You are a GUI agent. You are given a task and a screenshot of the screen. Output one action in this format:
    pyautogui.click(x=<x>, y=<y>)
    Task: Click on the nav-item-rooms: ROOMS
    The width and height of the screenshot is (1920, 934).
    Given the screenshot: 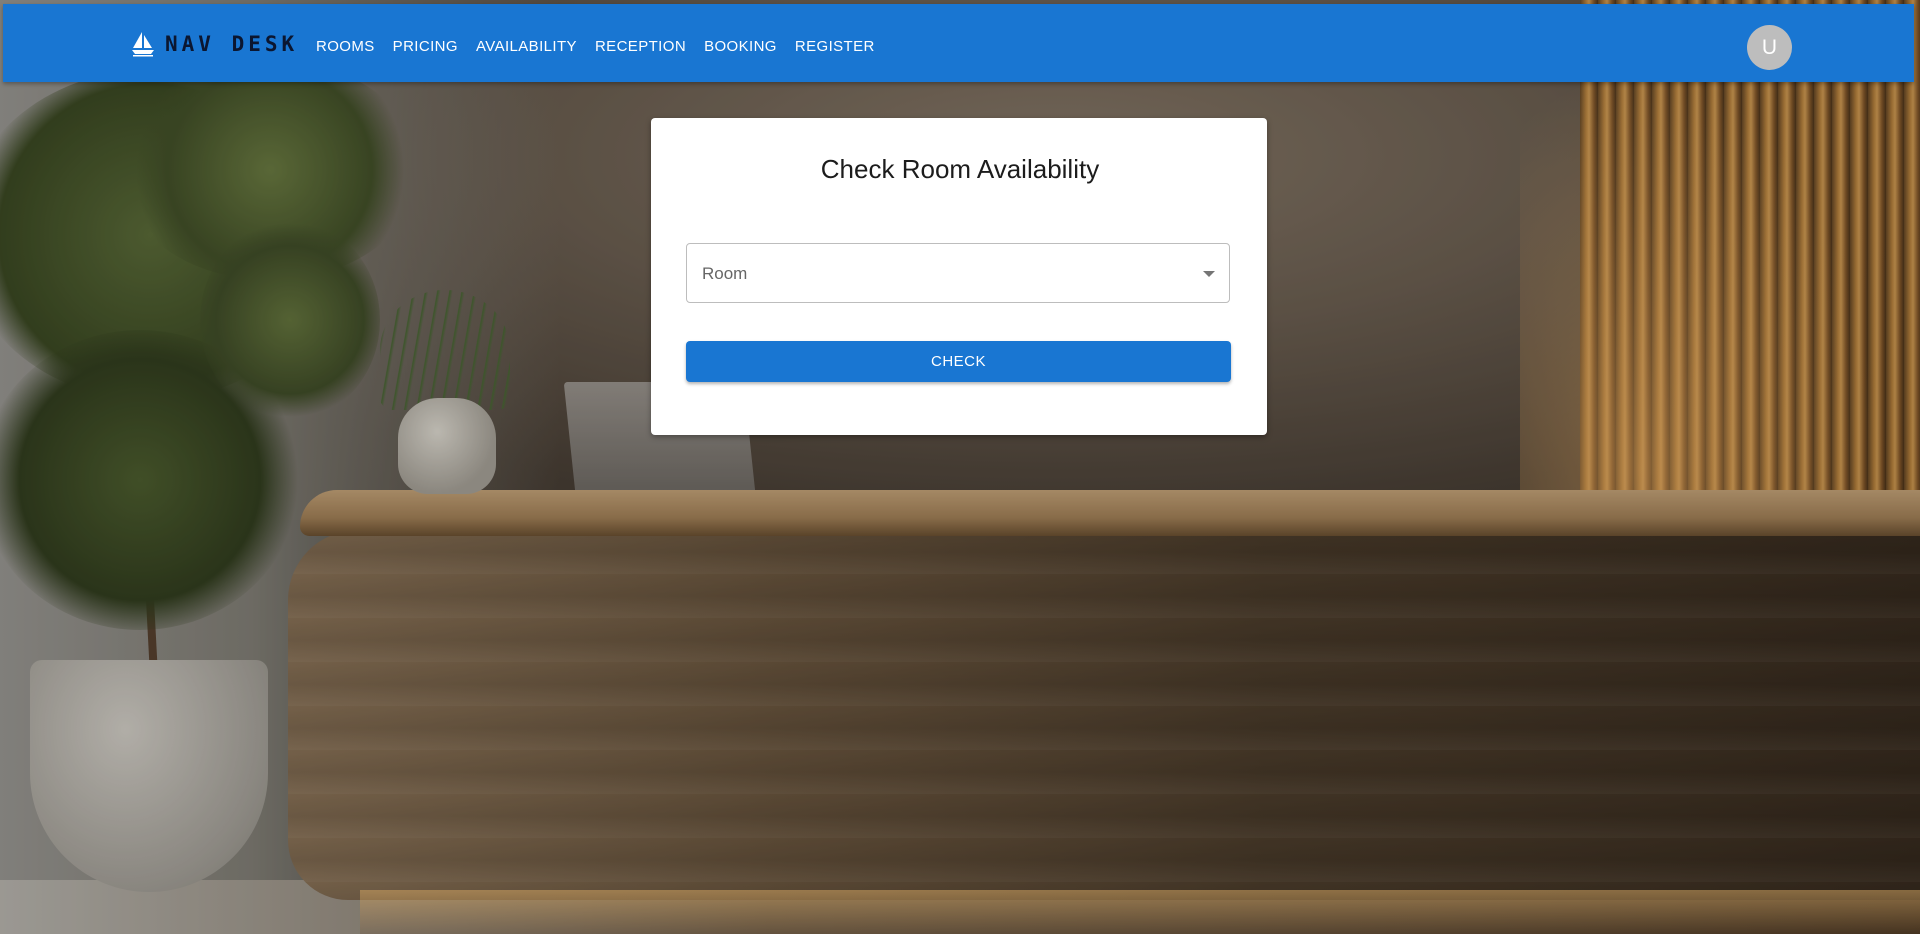 What is the action you would take?
    pyautogui.click(x=345, y=46)
    